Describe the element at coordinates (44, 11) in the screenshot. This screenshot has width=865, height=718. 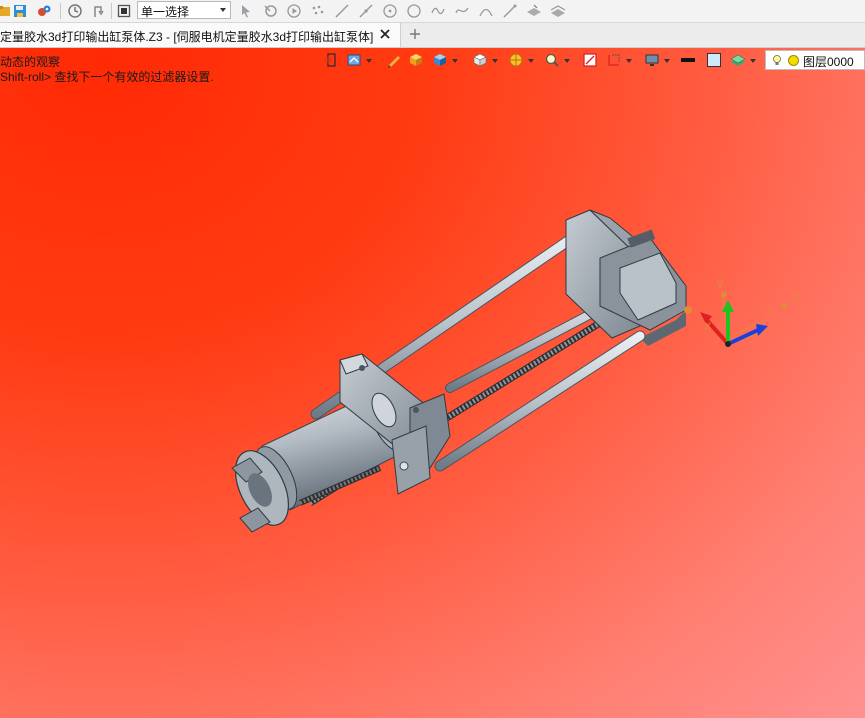
I see `gear-settings-icon` at that location.